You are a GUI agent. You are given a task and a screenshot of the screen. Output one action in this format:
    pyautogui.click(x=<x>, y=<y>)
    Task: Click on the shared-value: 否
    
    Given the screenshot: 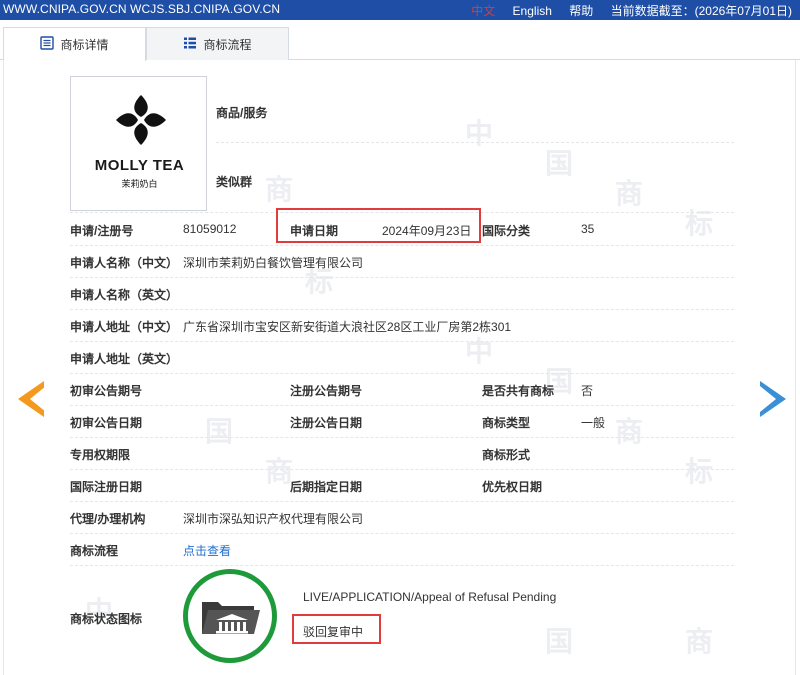 What is the action you would take?
    pyautogui.click(x=587, y=391)
    